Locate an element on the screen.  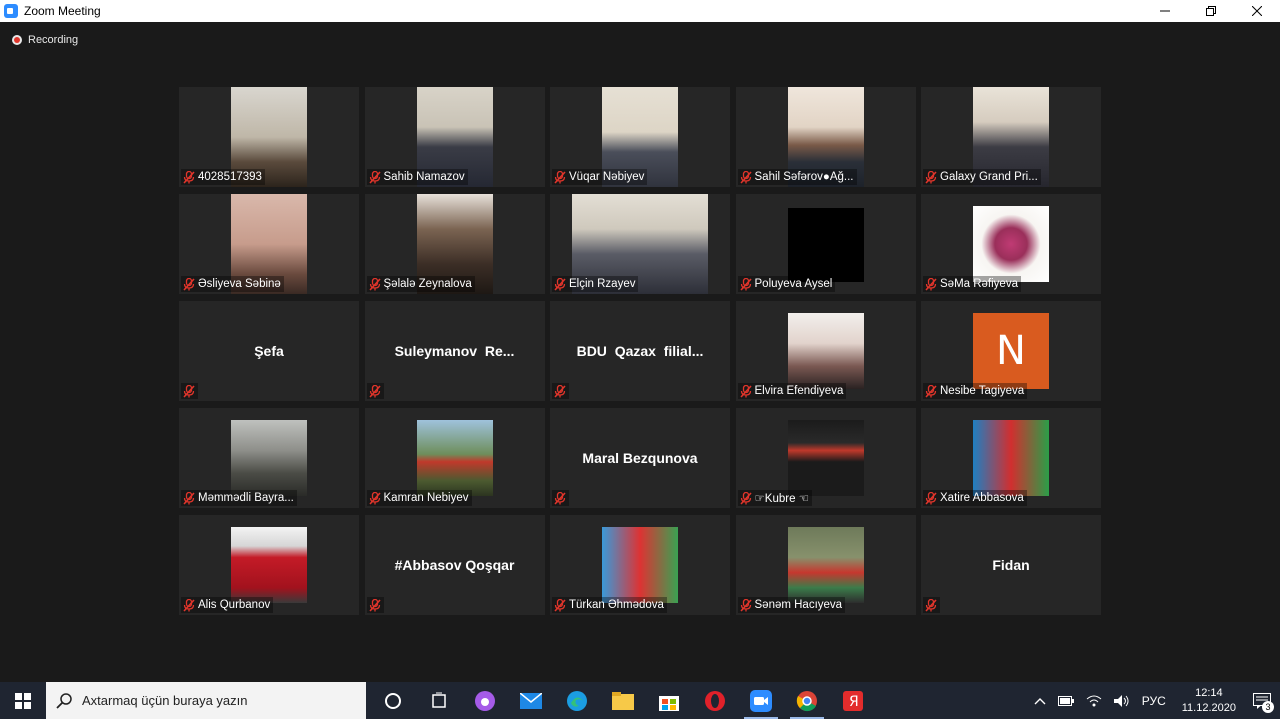
chevron-up-icon is located at coordinates (1040, 700).